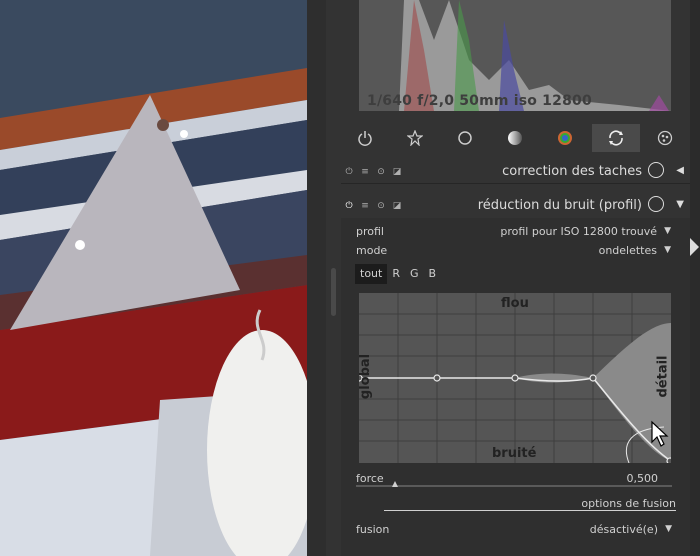 This screenshot has width=700, height=556. I want to click on divider, so click(515, 183).